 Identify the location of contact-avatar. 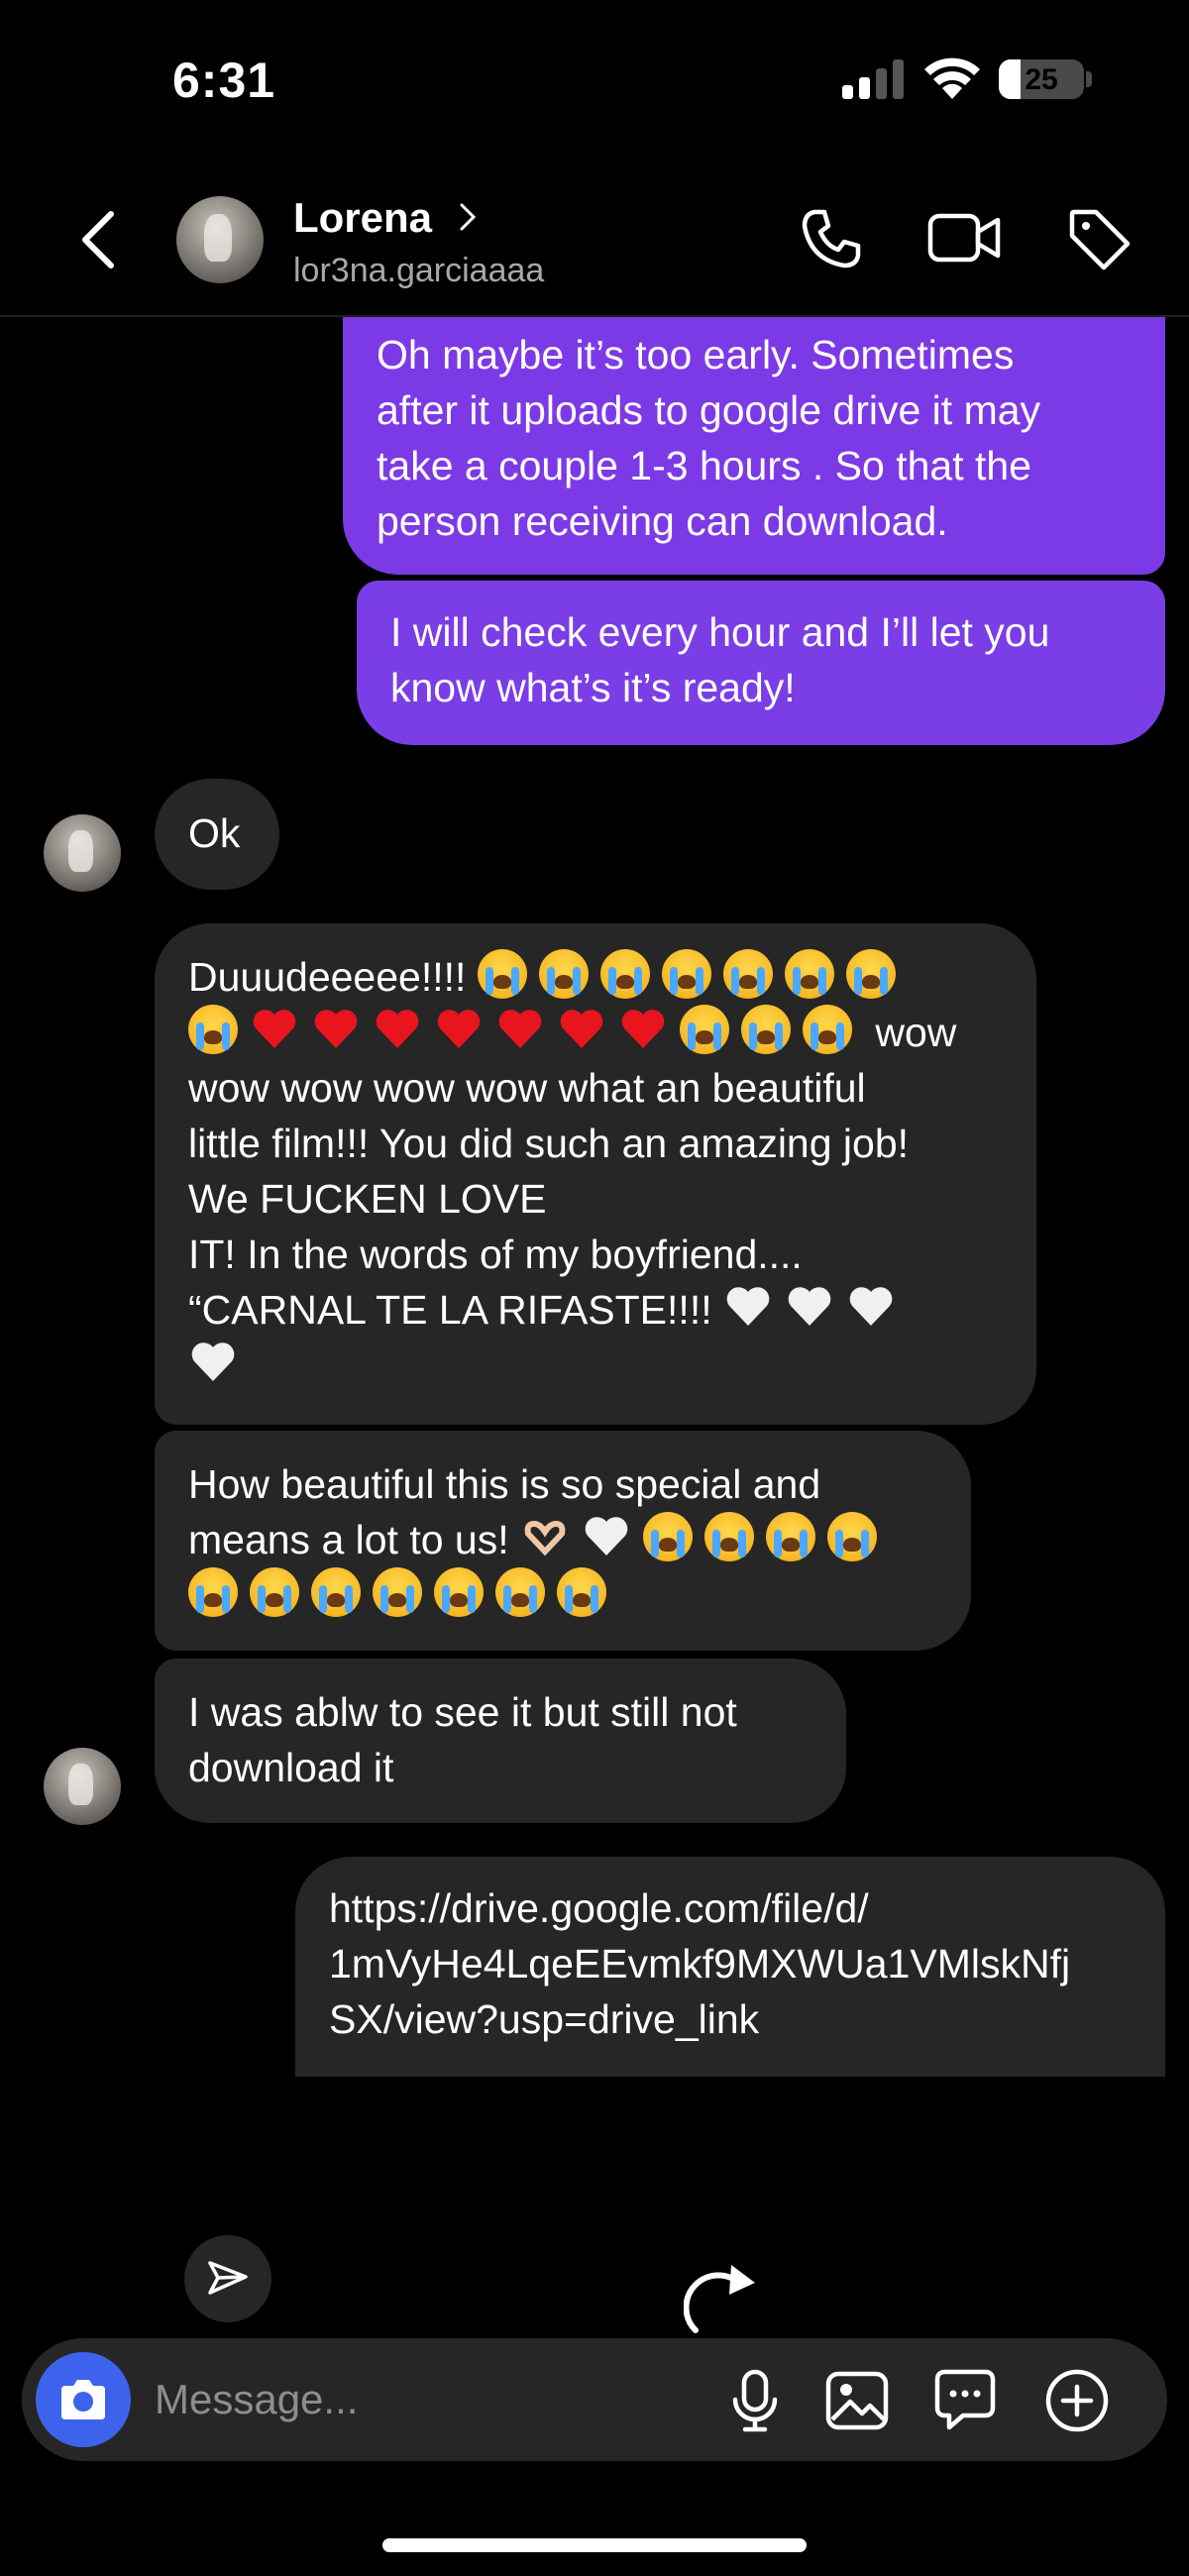
(220, 239).